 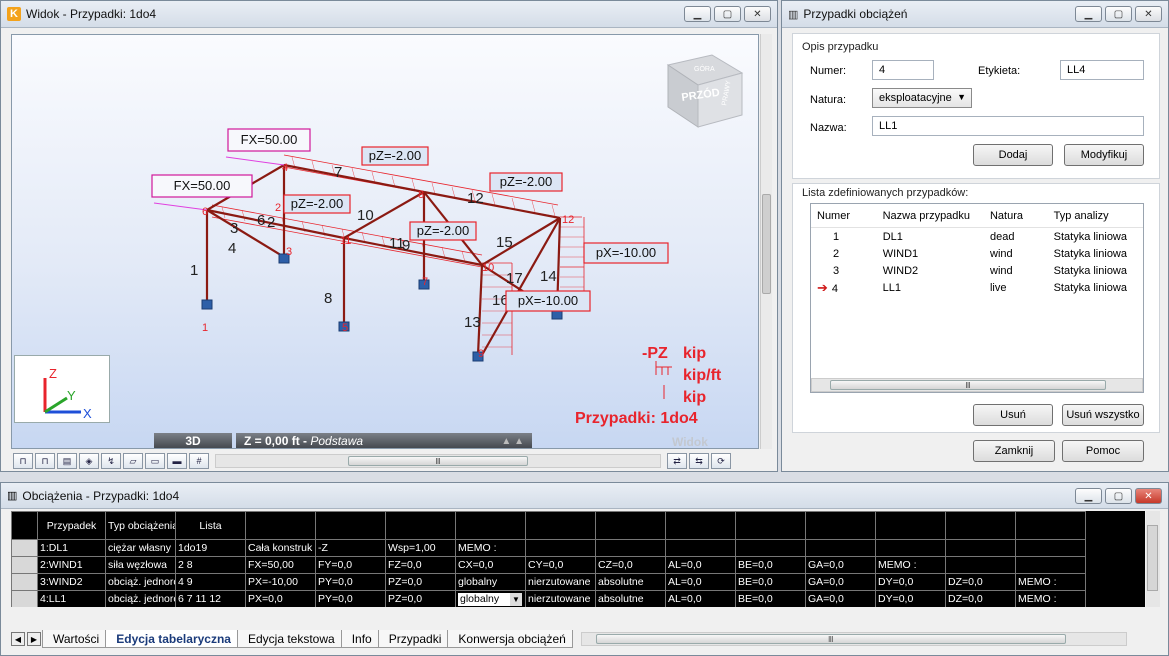 I want to click on legend-kipft: kip/ft, so click(x=702, y=375).